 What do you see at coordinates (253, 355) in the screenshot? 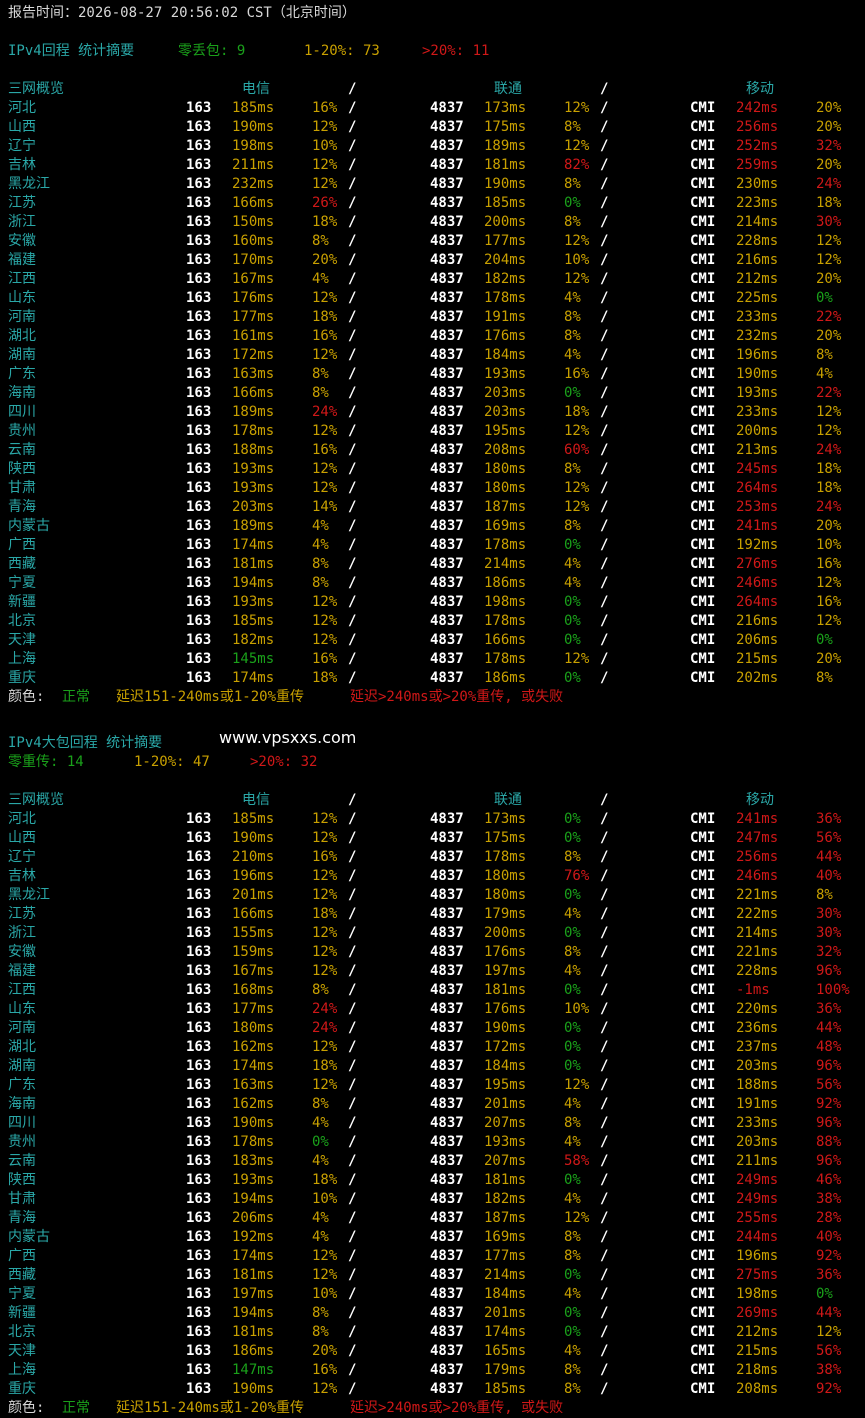
I see `telecom-latency: 172ms` at bounding box center [253, 355].